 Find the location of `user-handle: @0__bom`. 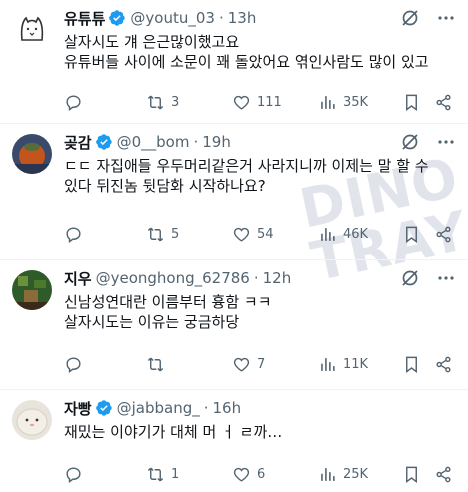

user-handle: @0__bom is located at coordinates (153, 142).